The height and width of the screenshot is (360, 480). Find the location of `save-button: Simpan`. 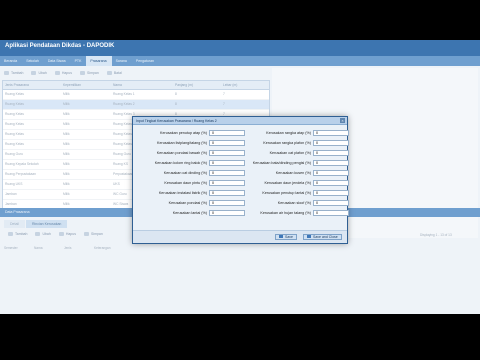

save-button: Simpan is located at coordinates (89, 73).